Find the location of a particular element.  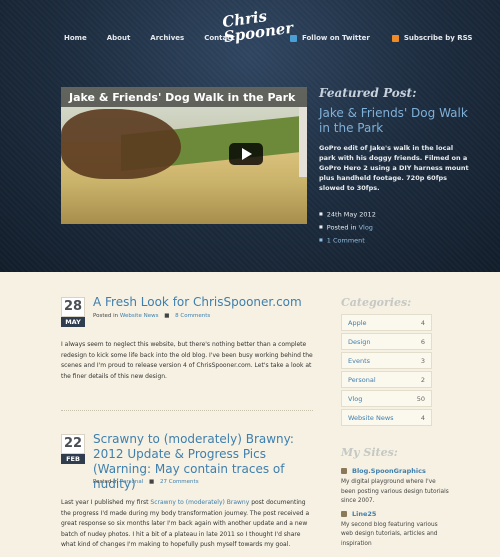

nav-about: About is located at coordinates (119, 38).